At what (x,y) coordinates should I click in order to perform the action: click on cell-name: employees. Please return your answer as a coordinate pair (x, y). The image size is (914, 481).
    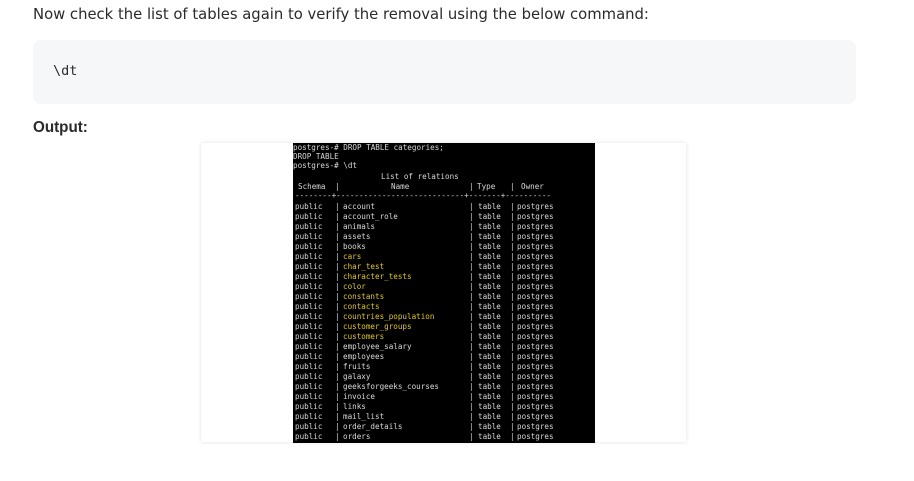
    Looking at the image, I should click on (364, 356).